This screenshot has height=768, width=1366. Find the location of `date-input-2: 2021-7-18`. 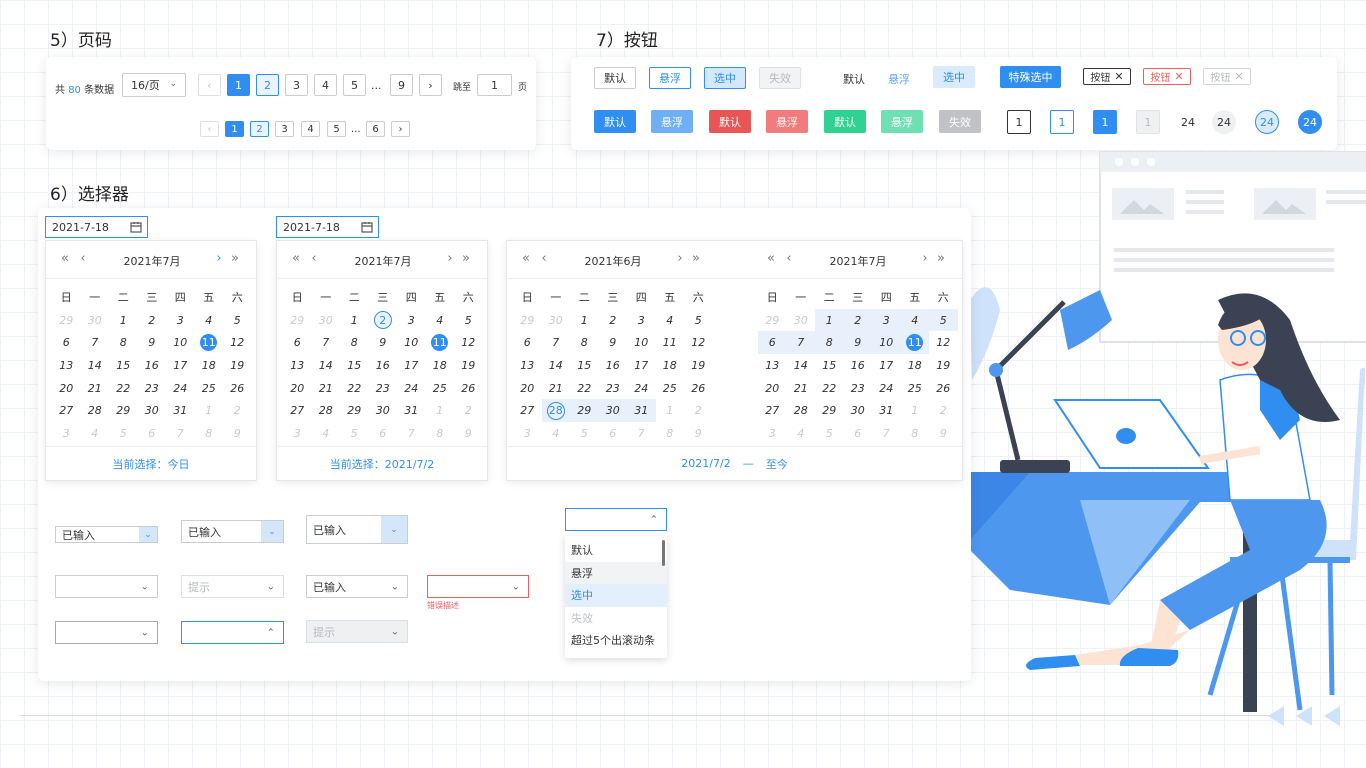

date-input-2: 2021-7-18 is located at coordinates (327, 227).